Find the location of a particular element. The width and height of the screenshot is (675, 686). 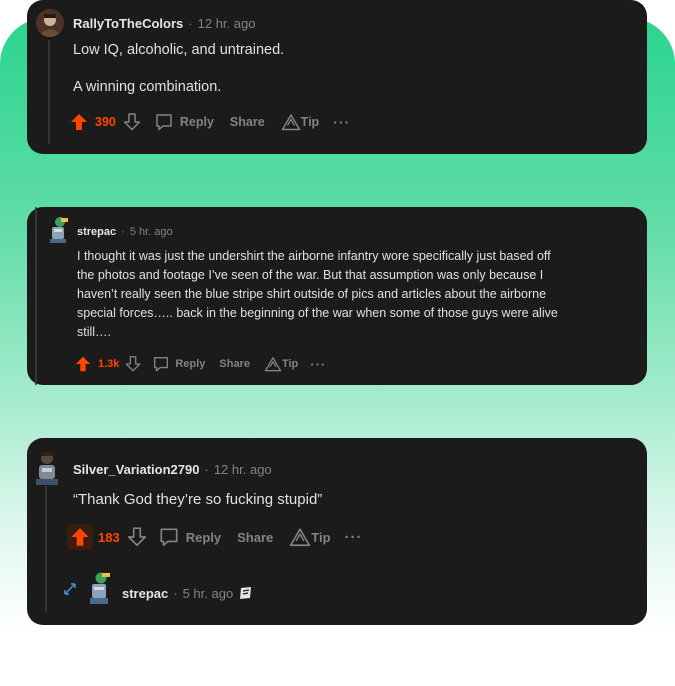

comment-actions: 1.3k Reply Share Tip ··· is located at coordinates (200, 364).